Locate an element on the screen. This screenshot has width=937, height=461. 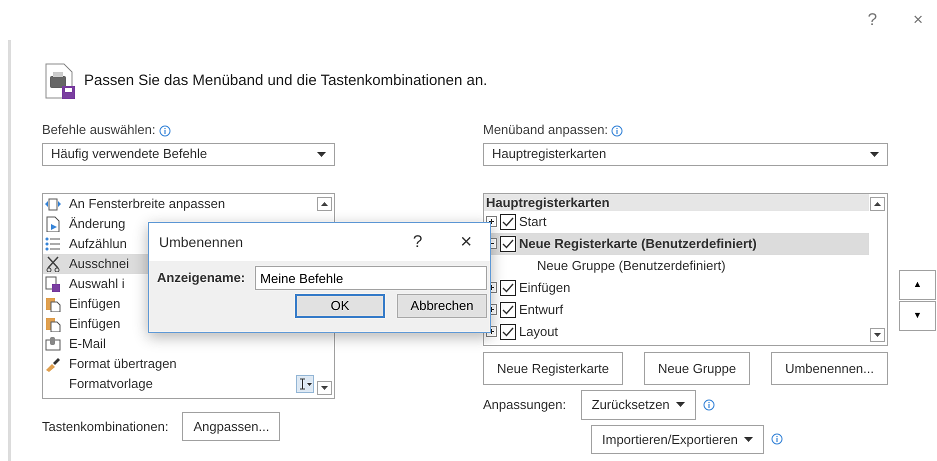
tree-header: Hauptregisterkarten is located at coordinates (676, 202).